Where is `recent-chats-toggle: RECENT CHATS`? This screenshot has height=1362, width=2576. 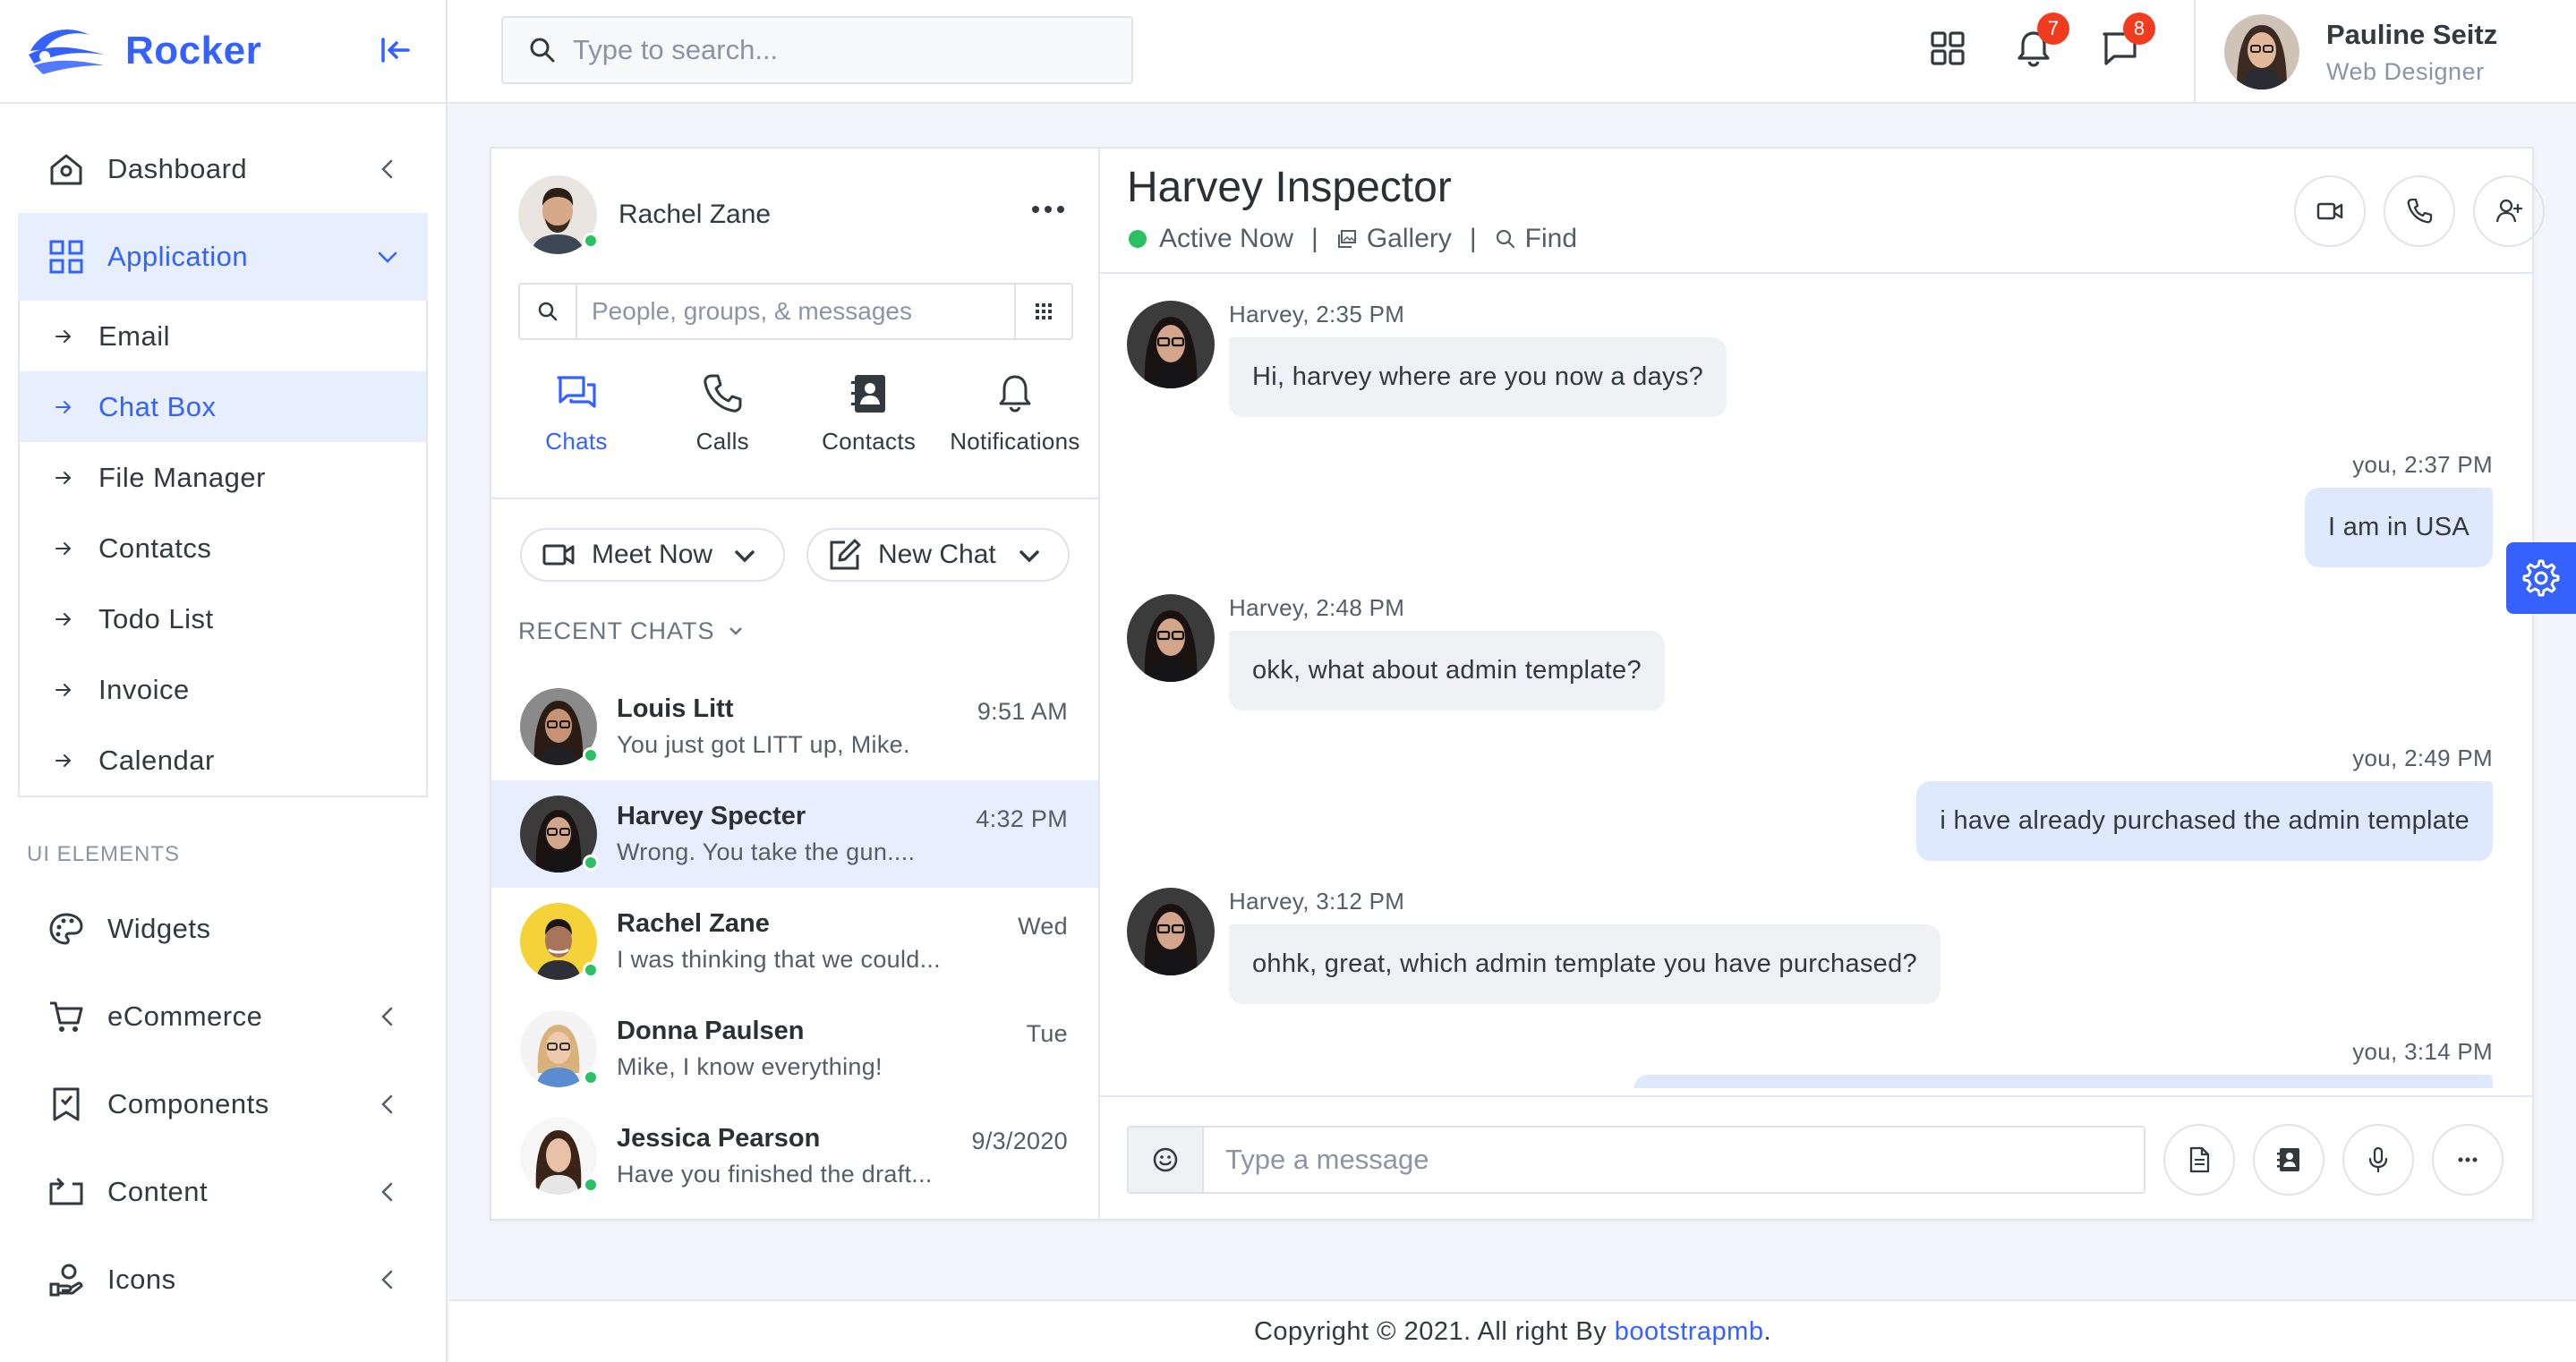
recent-chats-toggle: RECENT CHATS is located at coordinates (631, 631).